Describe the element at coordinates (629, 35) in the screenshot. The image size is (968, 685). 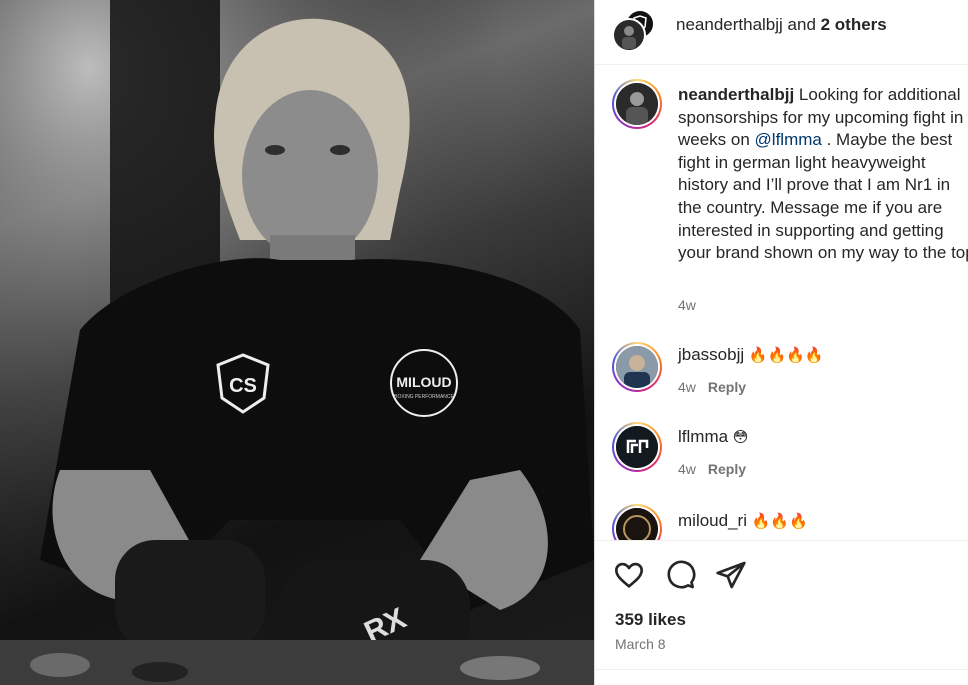
I see `avatar-neanderthalbjj` at that location.